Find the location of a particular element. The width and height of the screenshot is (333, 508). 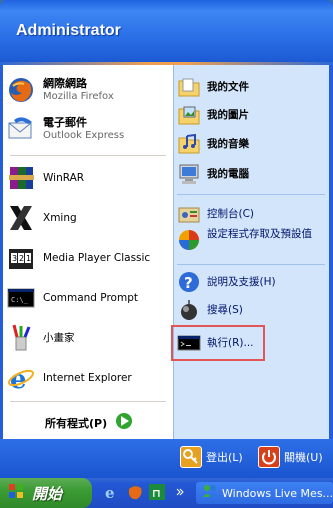

svg-text: C:\_ is located at coordinates (20, 300).